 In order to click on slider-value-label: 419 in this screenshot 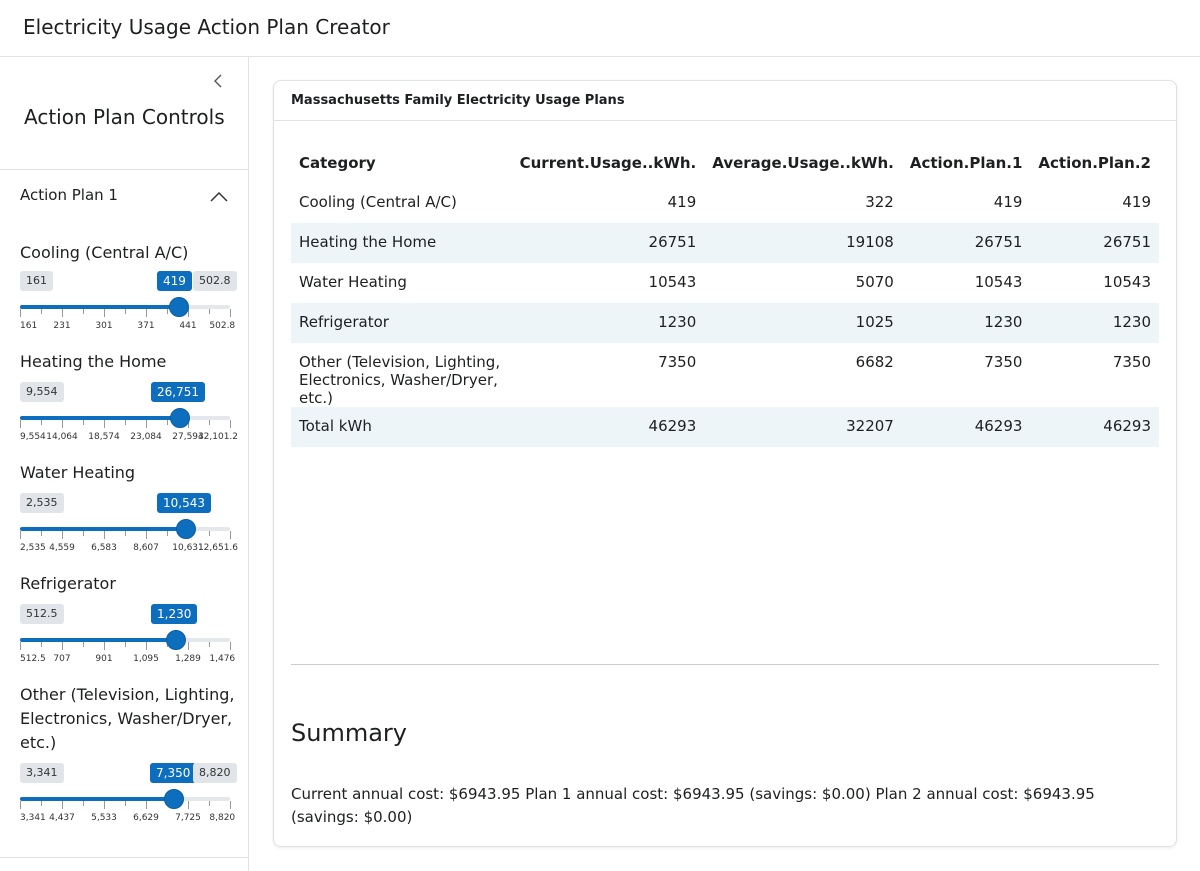, I will do `click(174, 281)`.